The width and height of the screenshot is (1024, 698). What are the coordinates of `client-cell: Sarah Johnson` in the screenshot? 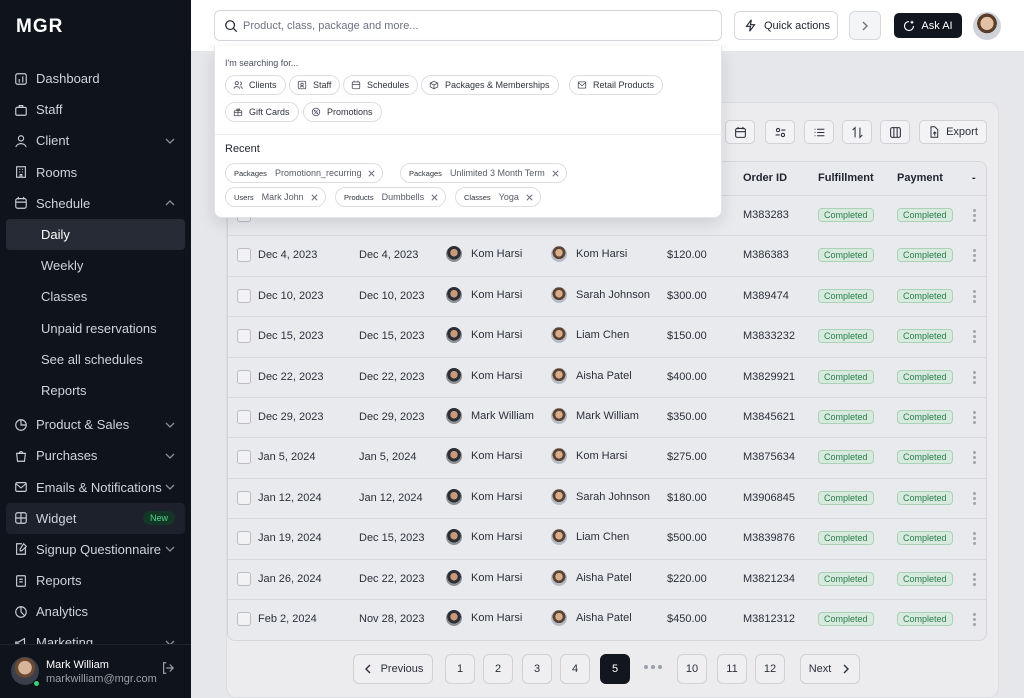 It's located at (600, 294).